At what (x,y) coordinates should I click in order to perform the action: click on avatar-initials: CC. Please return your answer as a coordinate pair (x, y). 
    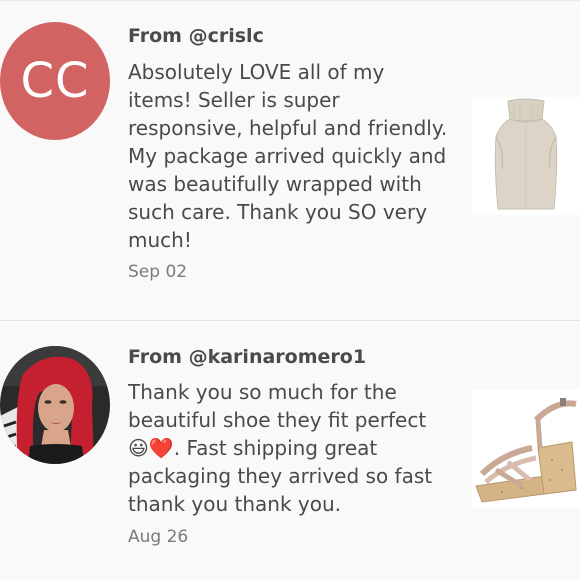
    Looking at the image, I should click on (55, 81).